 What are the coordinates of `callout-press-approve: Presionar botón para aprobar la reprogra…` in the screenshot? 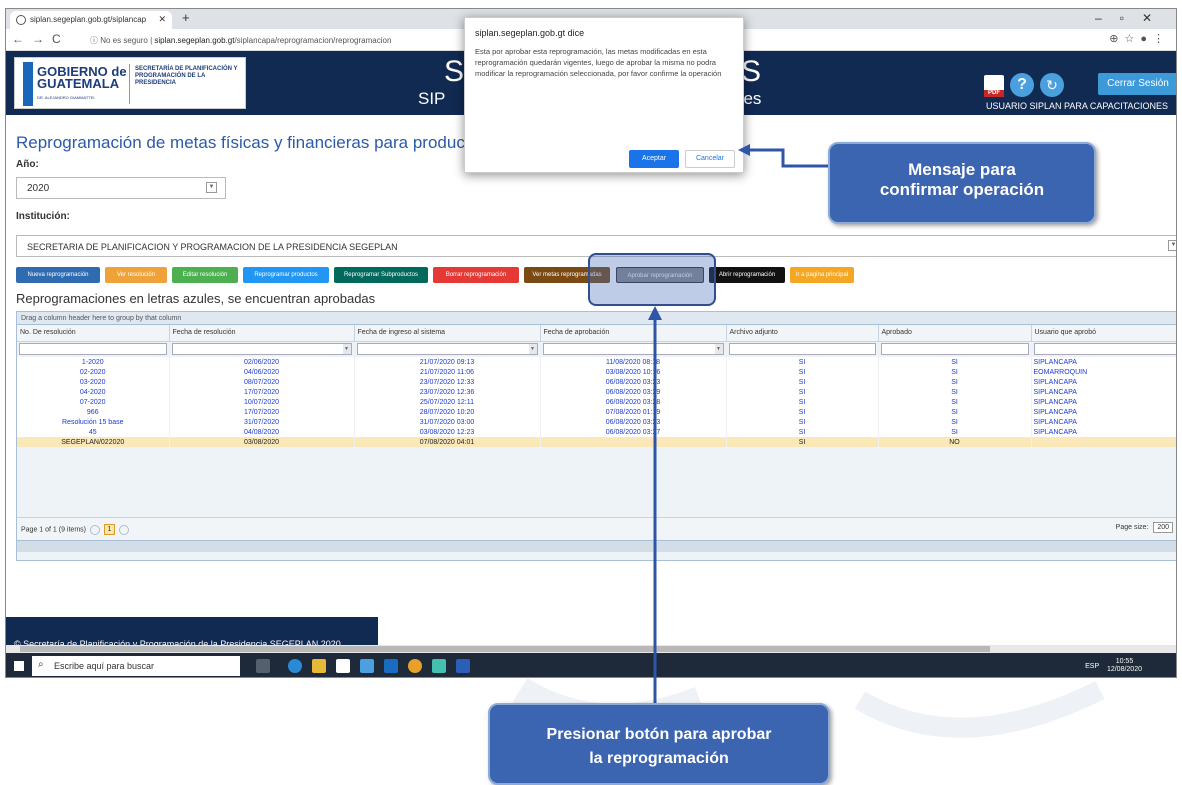 It's located at (659, 744).